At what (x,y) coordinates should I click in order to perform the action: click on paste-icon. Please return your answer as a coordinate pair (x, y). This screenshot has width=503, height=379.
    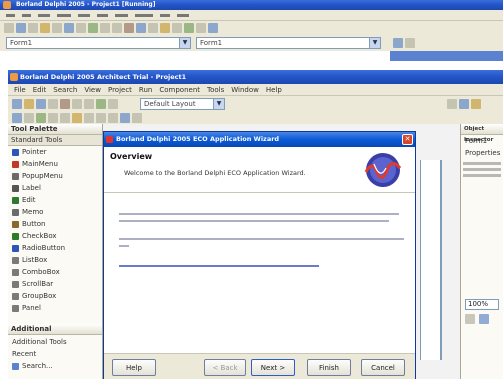
    Looking at the image, I should click on (89, 103).